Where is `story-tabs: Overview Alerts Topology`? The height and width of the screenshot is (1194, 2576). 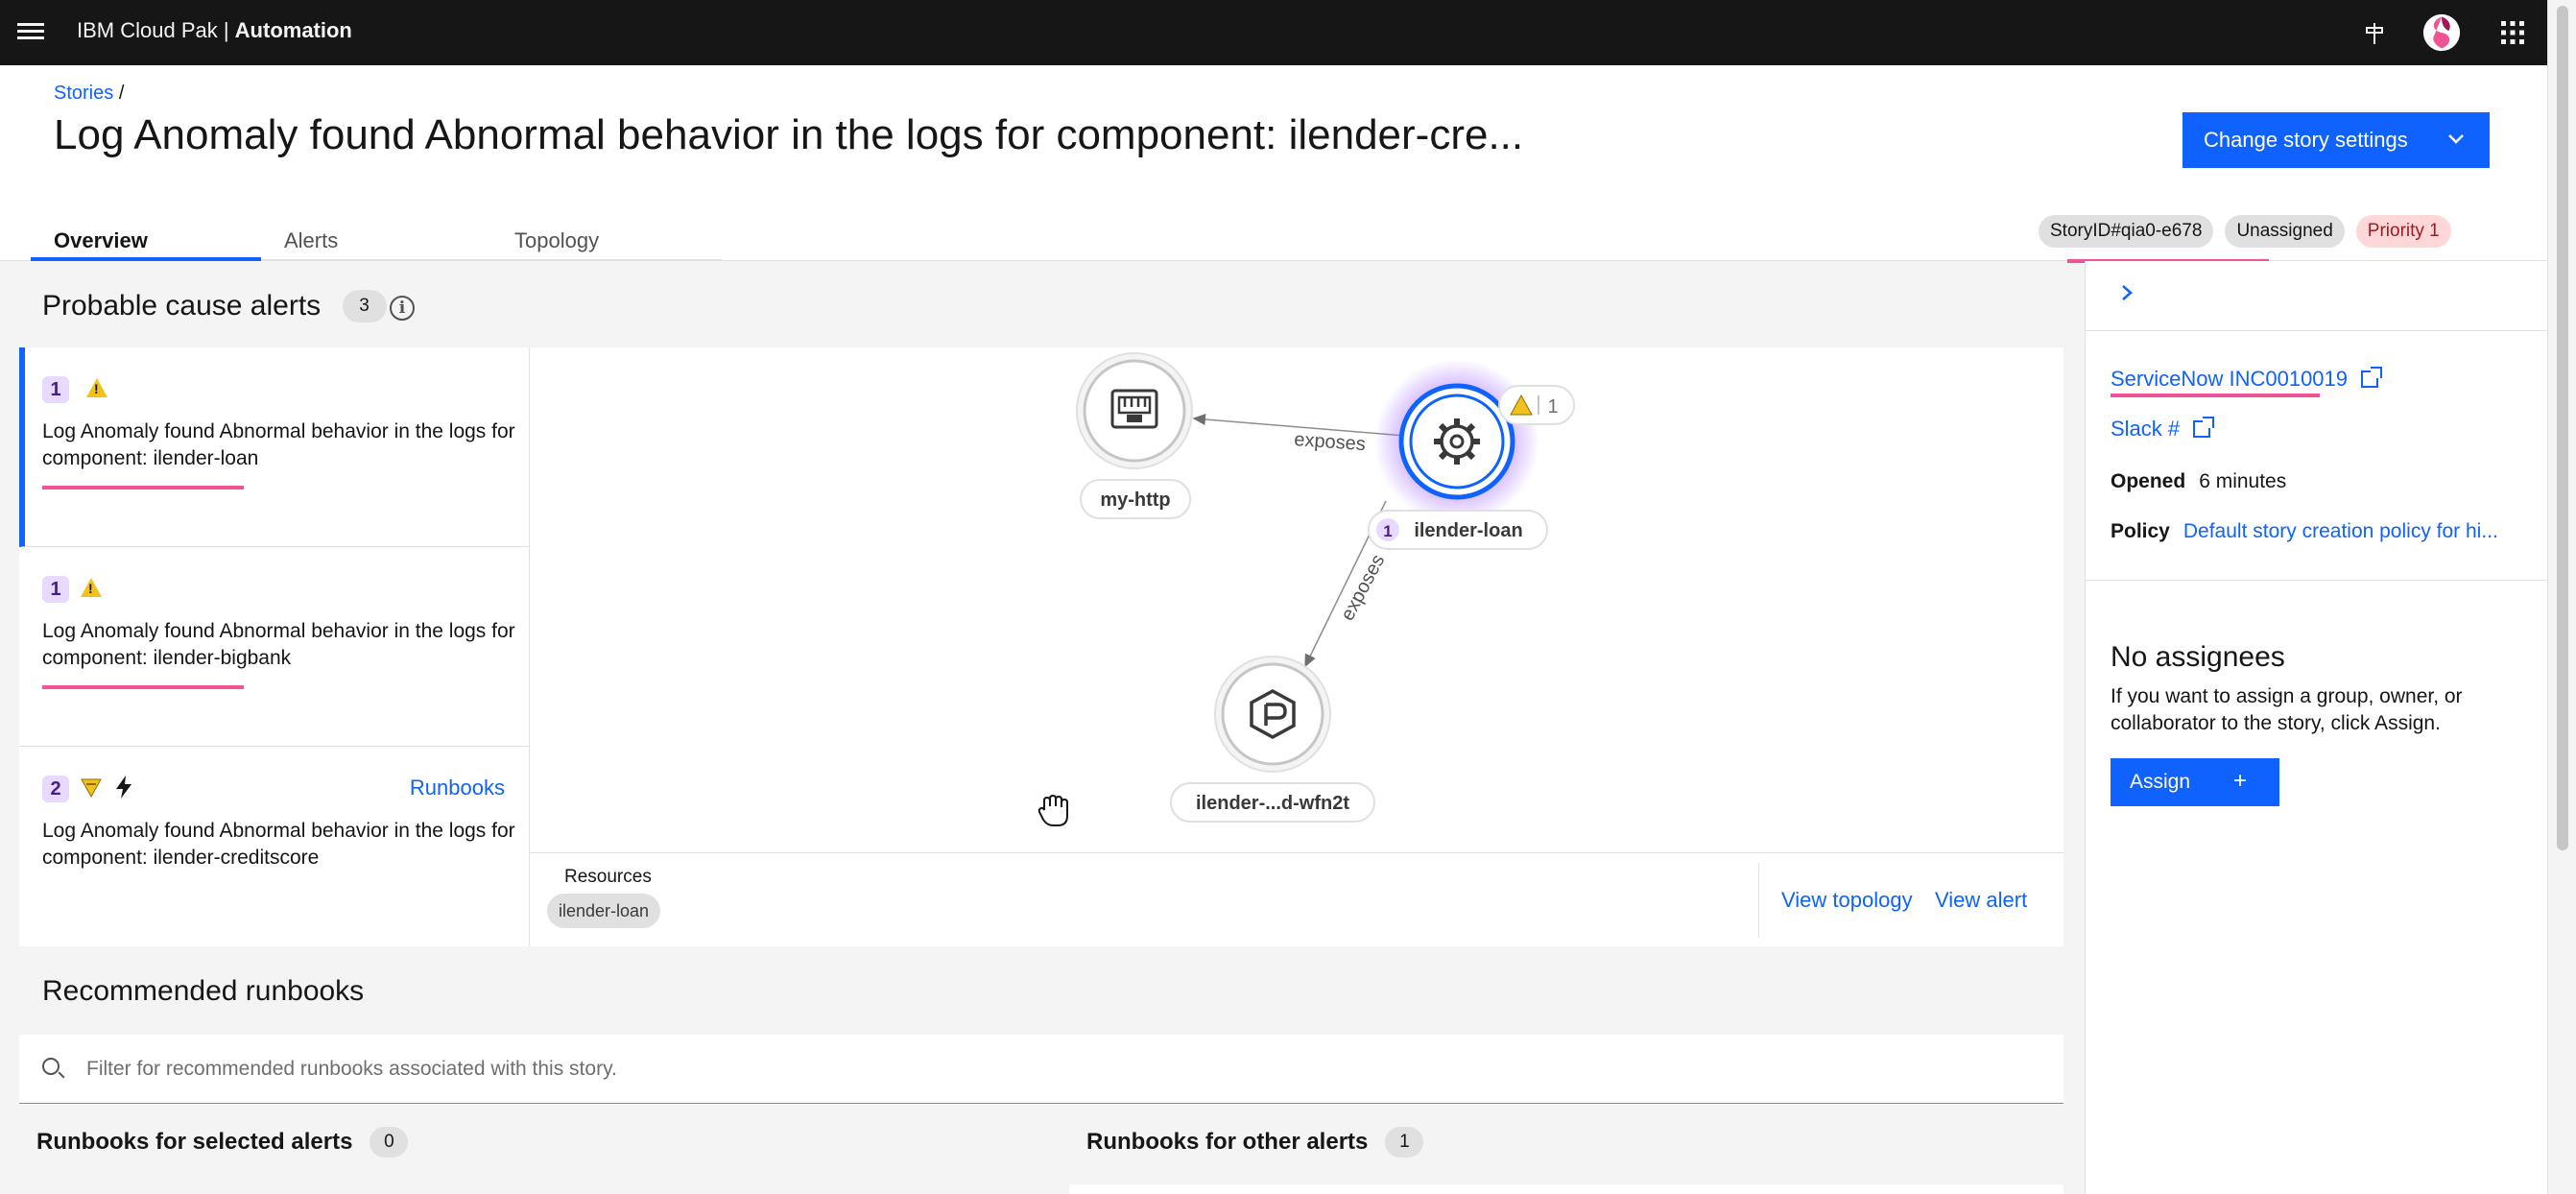 story-tabs: Overview Alerts Topology is located at coordinates (376, 236).